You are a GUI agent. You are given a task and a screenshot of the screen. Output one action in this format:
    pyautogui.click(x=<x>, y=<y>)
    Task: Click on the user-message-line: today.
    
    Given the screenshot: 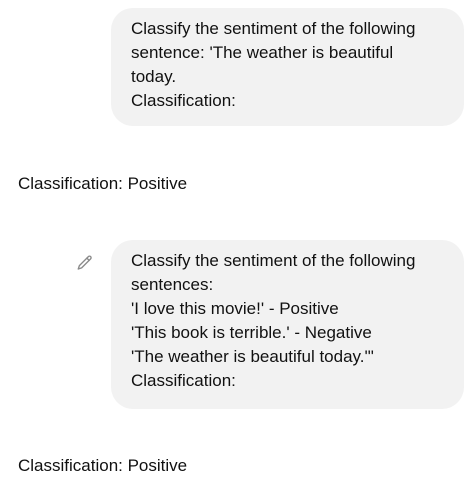 What is the action you would take?
    pyautogui.click(x=154, y=76)
    